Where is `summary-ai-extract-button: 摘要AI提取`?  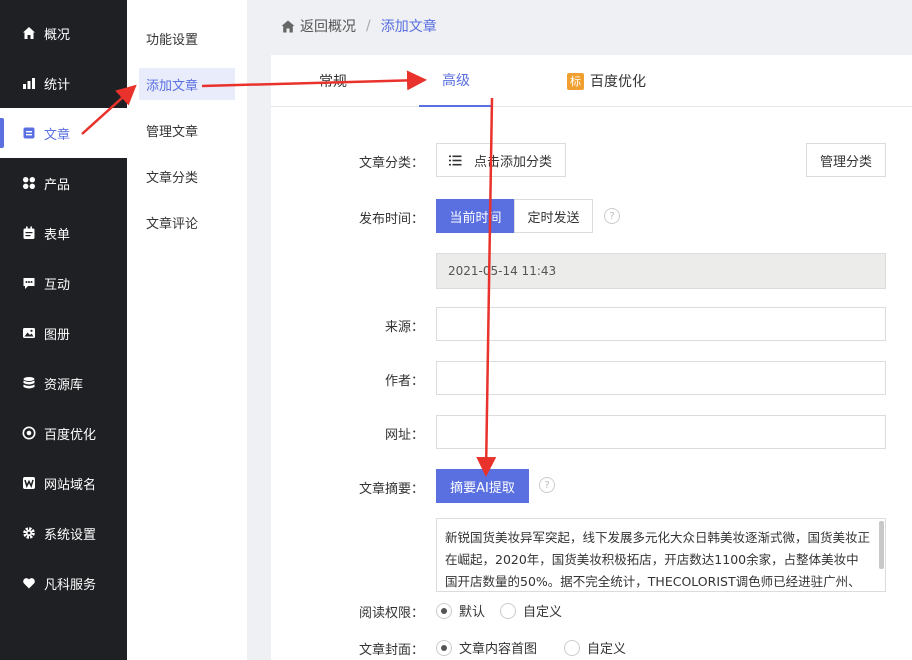
summary-ai-extract-button: 摘要AI提取 is located at coordinates (482, 486).